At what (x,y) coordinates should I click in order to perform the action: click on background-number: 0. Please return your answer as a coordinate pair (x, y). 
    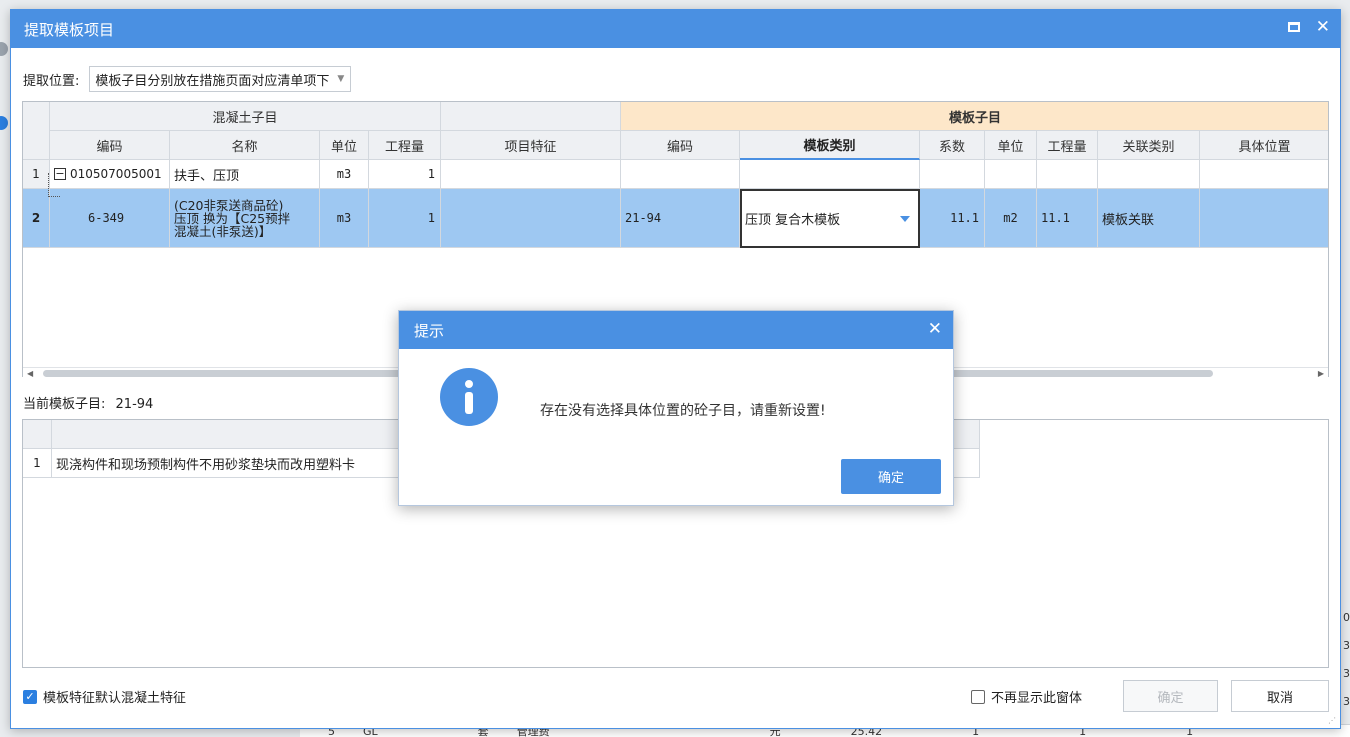
    Looking at the image, I should click on (1346, 617).